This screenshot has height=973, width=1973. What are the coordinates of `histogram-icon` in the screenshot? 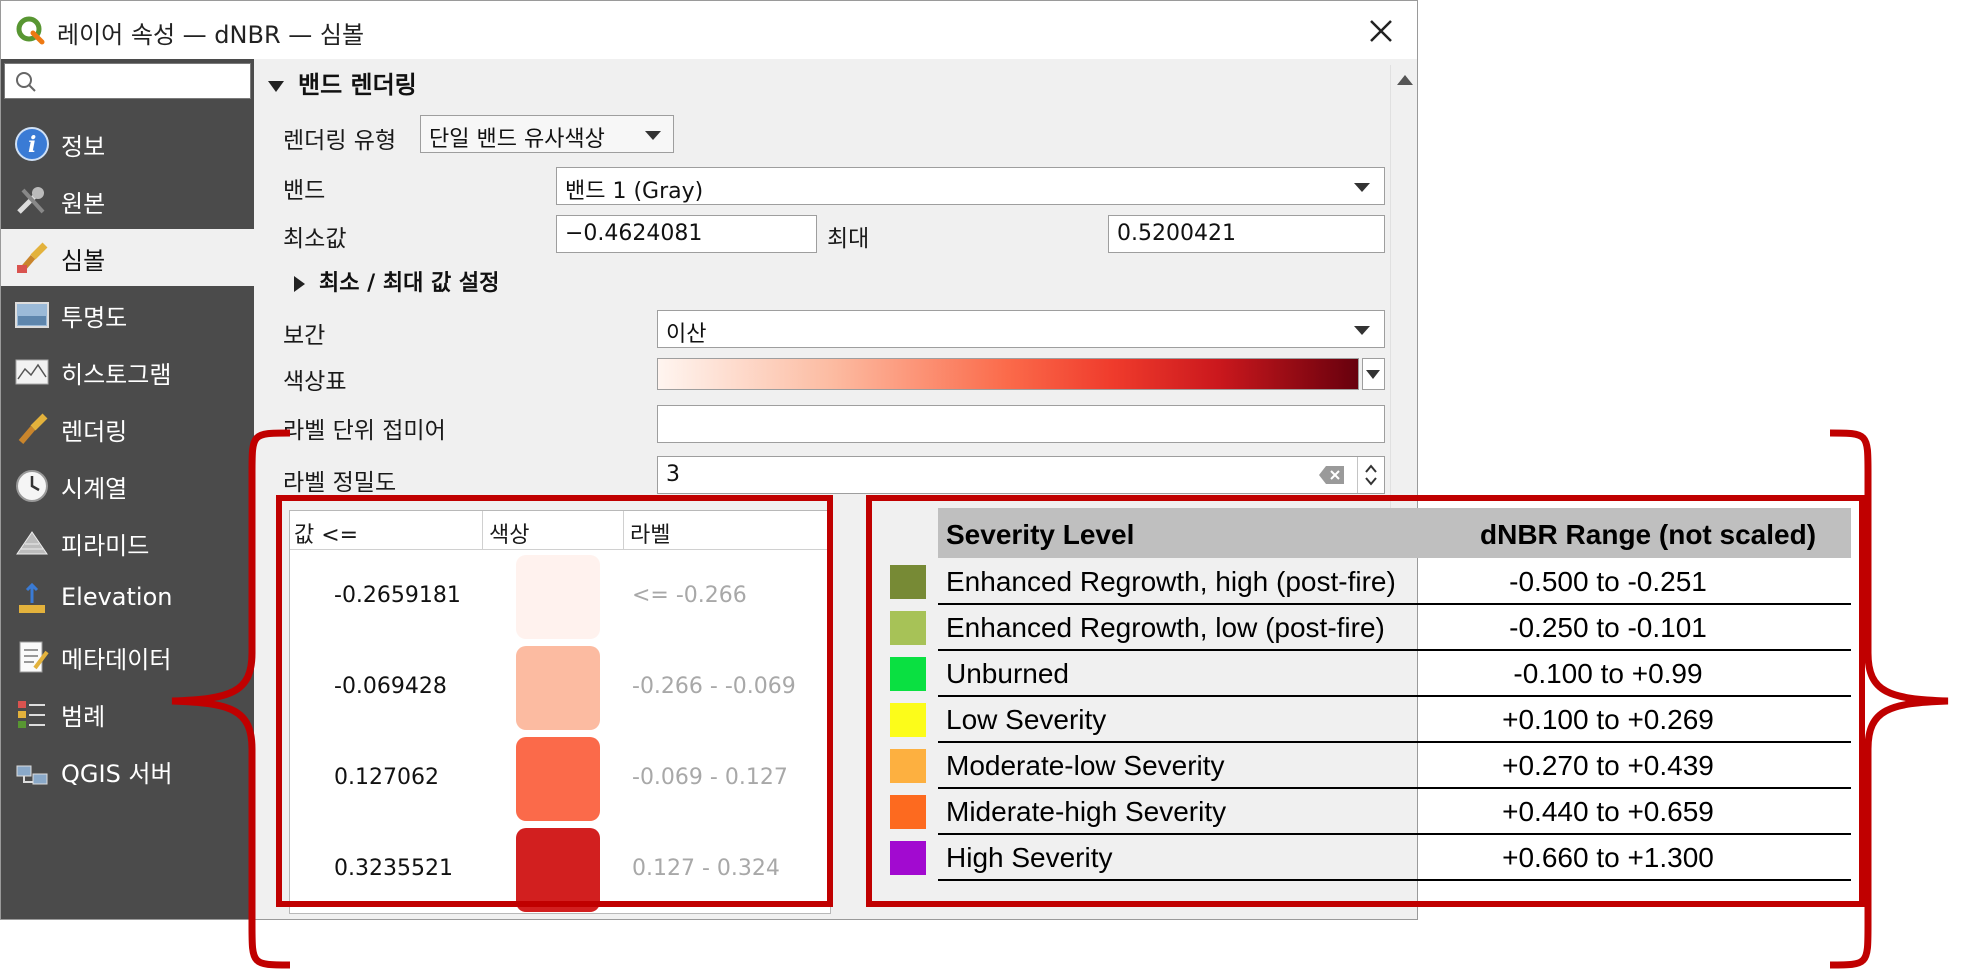 It's located at (32, 372).